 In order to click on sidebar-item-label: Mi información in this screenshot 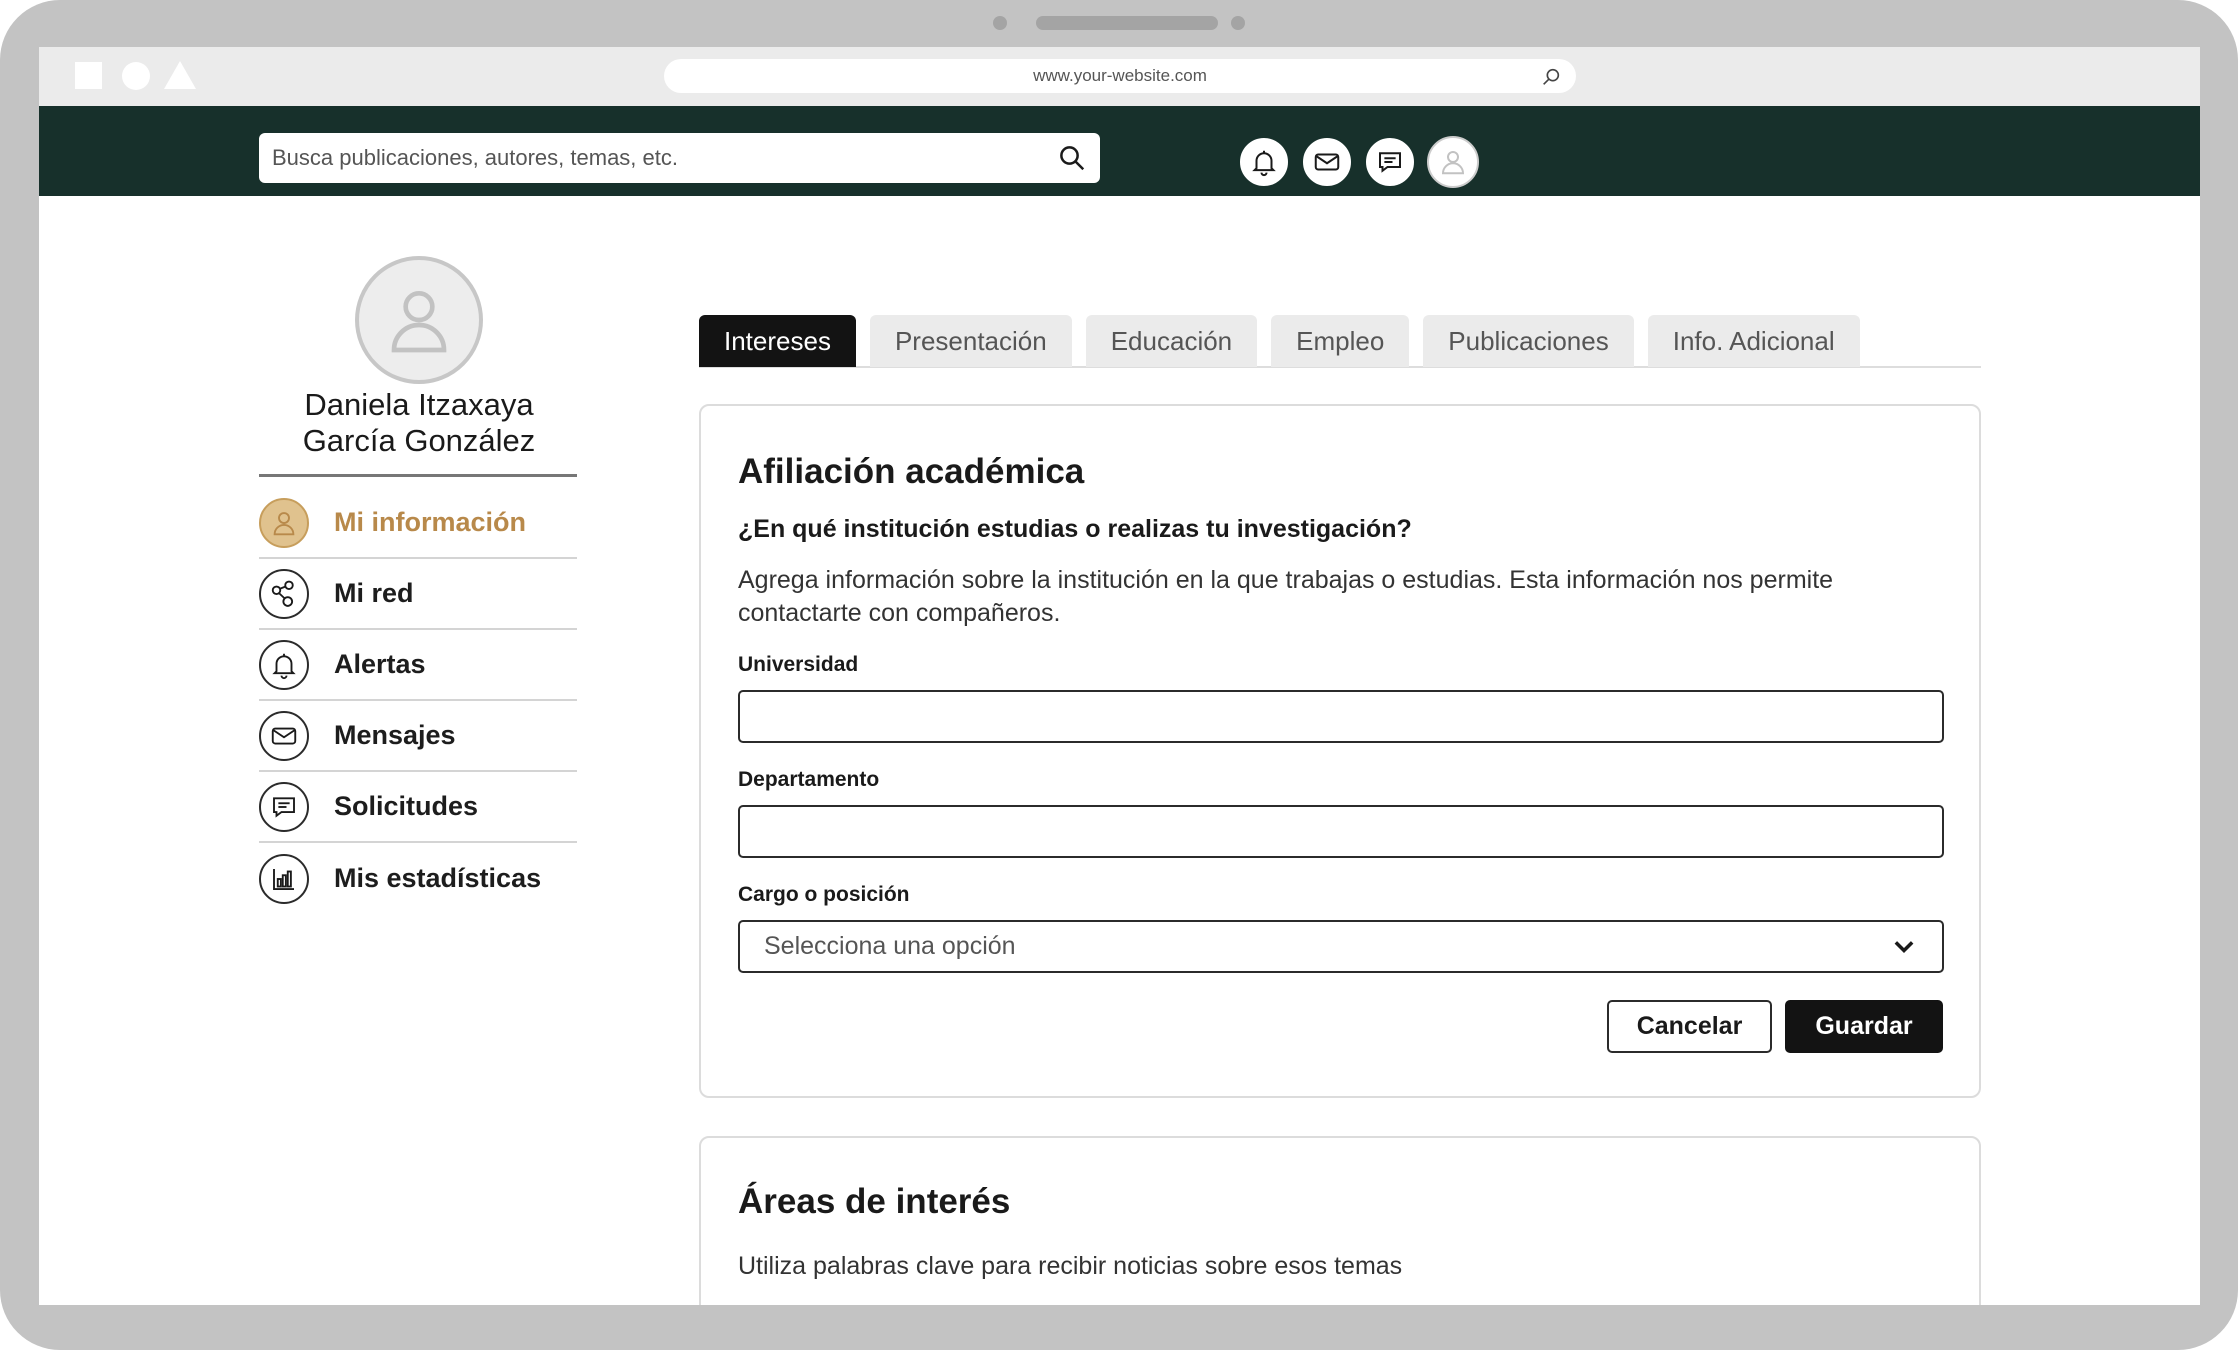, I will do `click(430, 522)`.